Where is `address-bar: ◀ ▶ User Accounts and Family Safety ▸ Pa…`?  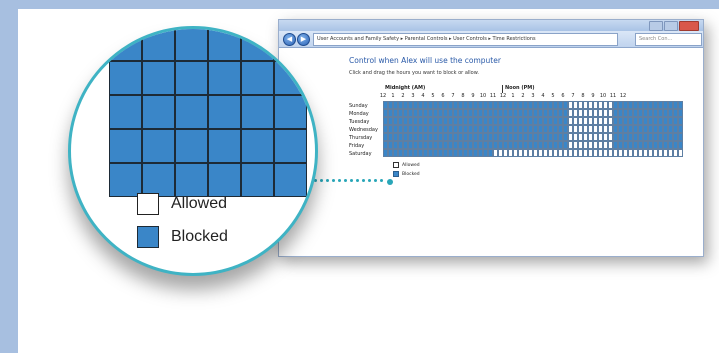 address-bar: ◀ ▶ User Accounts and Family Safety ▸ Pa… is located at coordinates (491, 39).